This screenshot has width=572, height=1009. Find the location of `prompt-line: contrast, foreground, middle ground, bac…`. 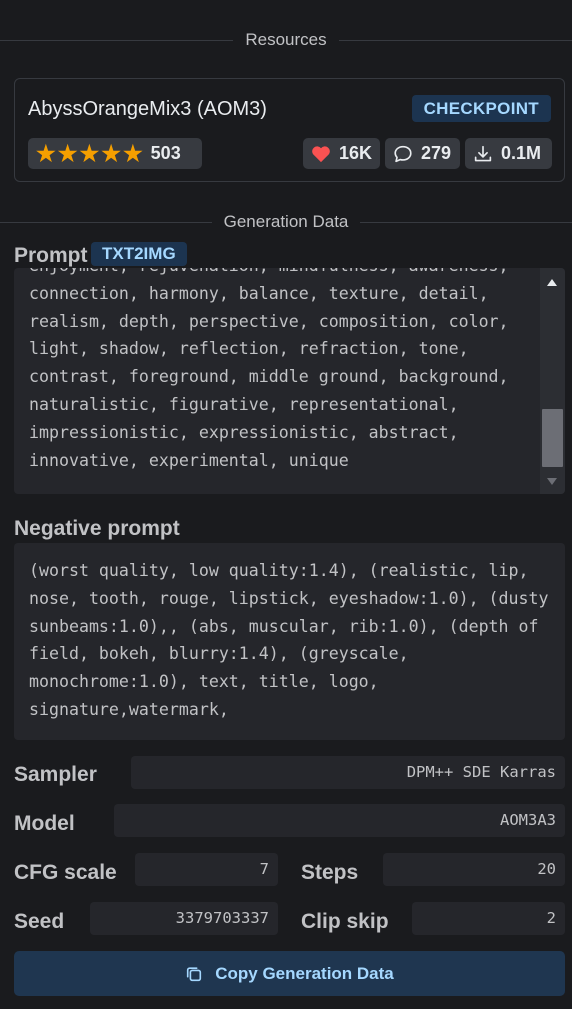

prompt-line: contrast, foreground, middle ground, bac… is located at coordinates (269, 377).